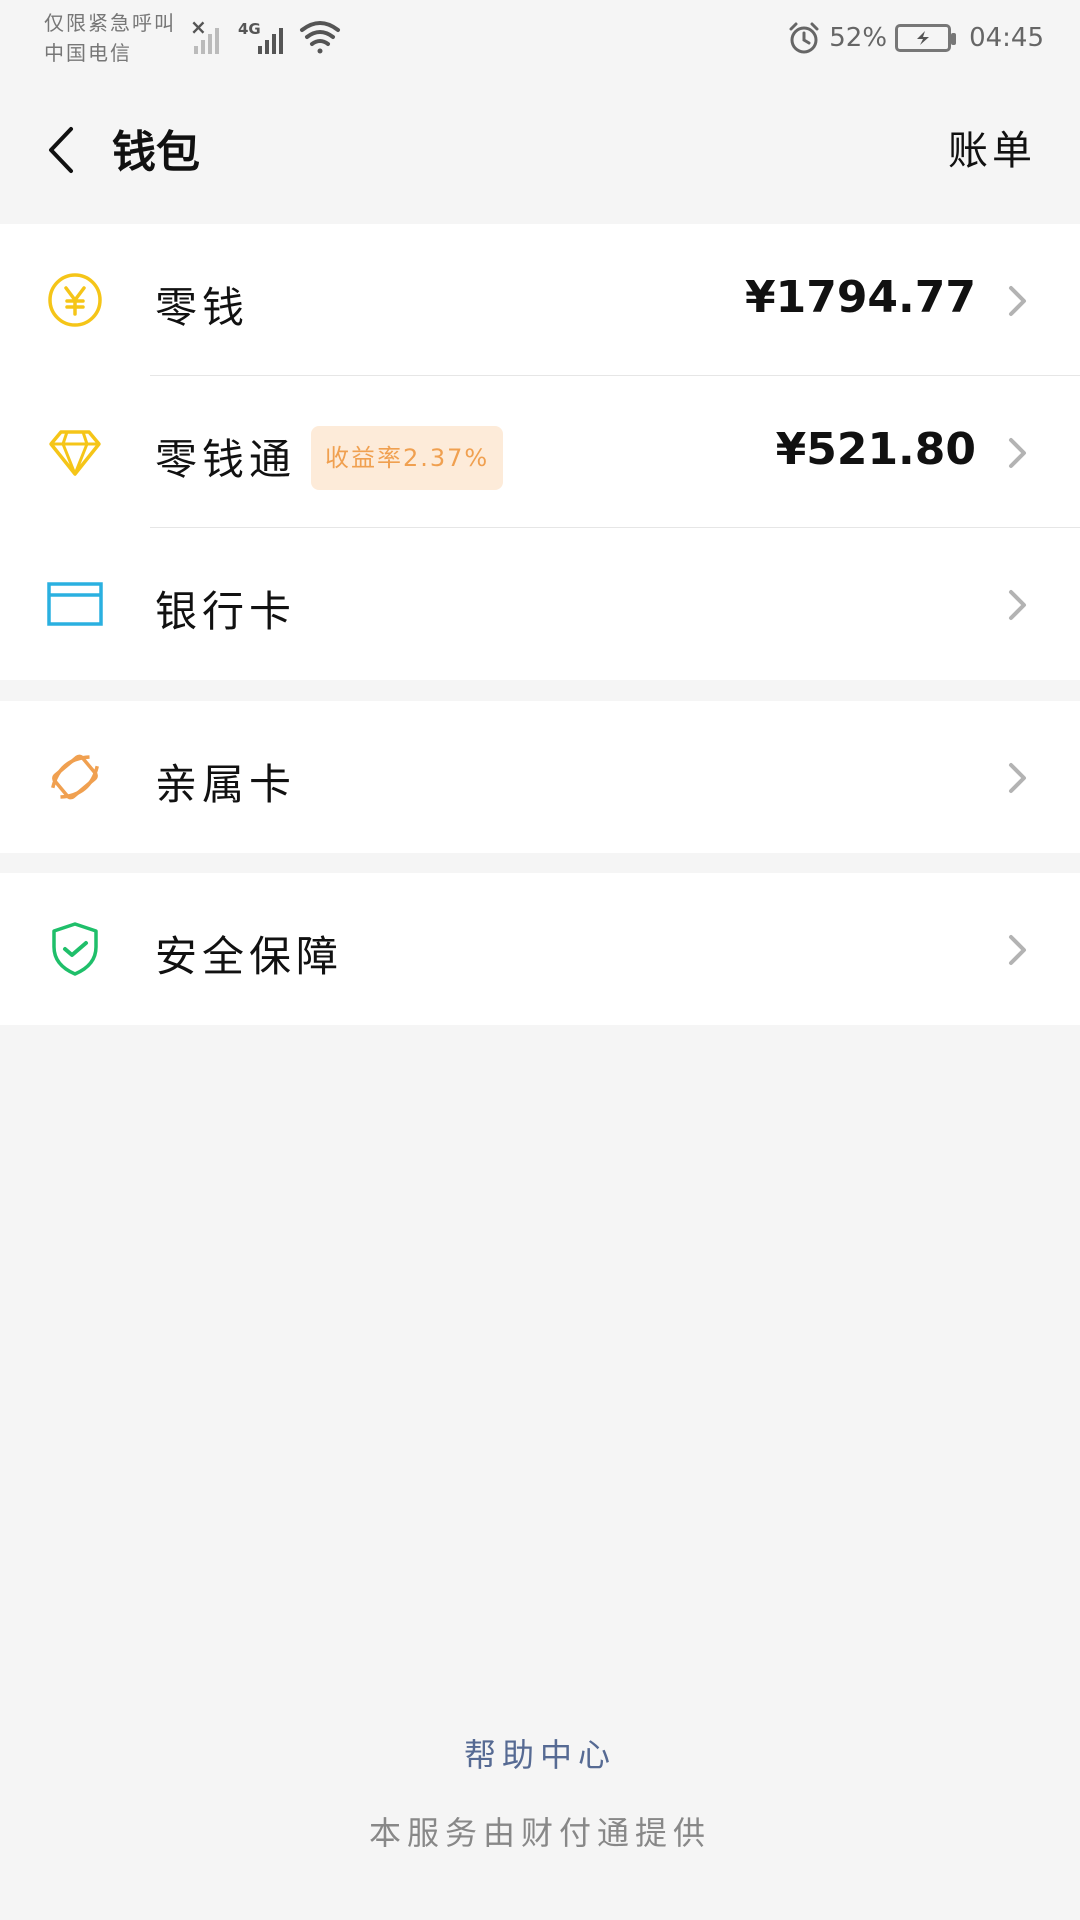 This screenshot has height=1920, width=1080. Describe the element at coordinates (249, 956) in the screenshot. I see `item-label: 安全保障` at that location.